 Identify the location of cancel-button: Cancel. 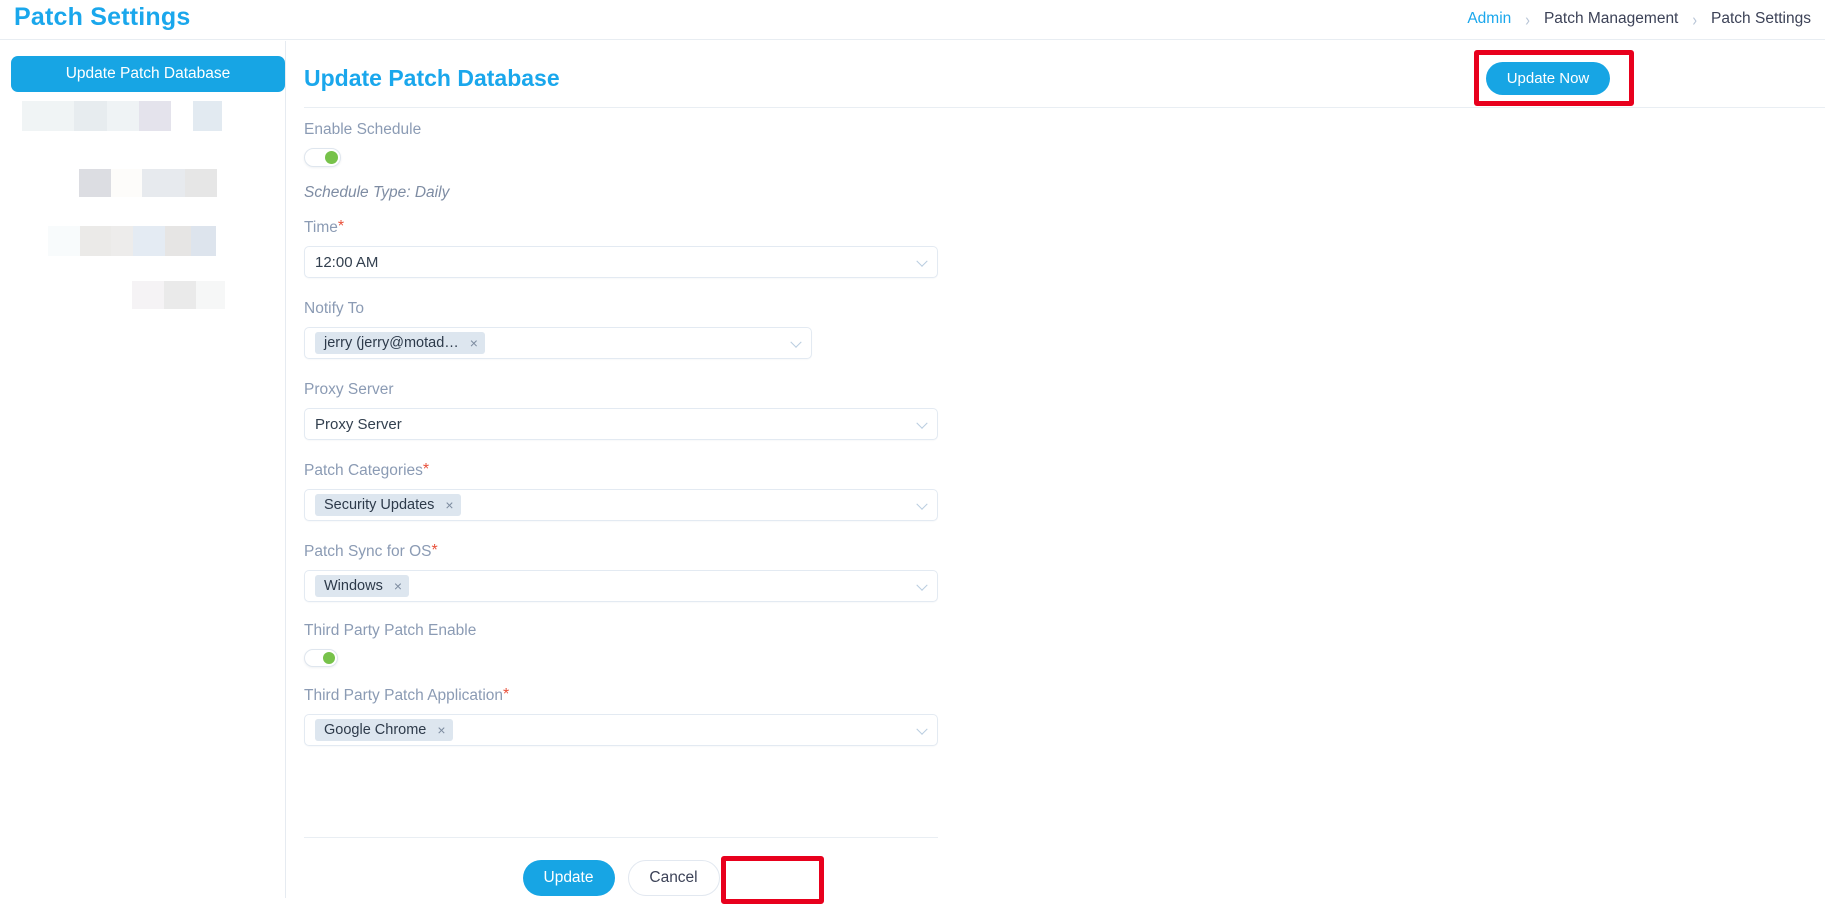
(673, 878).